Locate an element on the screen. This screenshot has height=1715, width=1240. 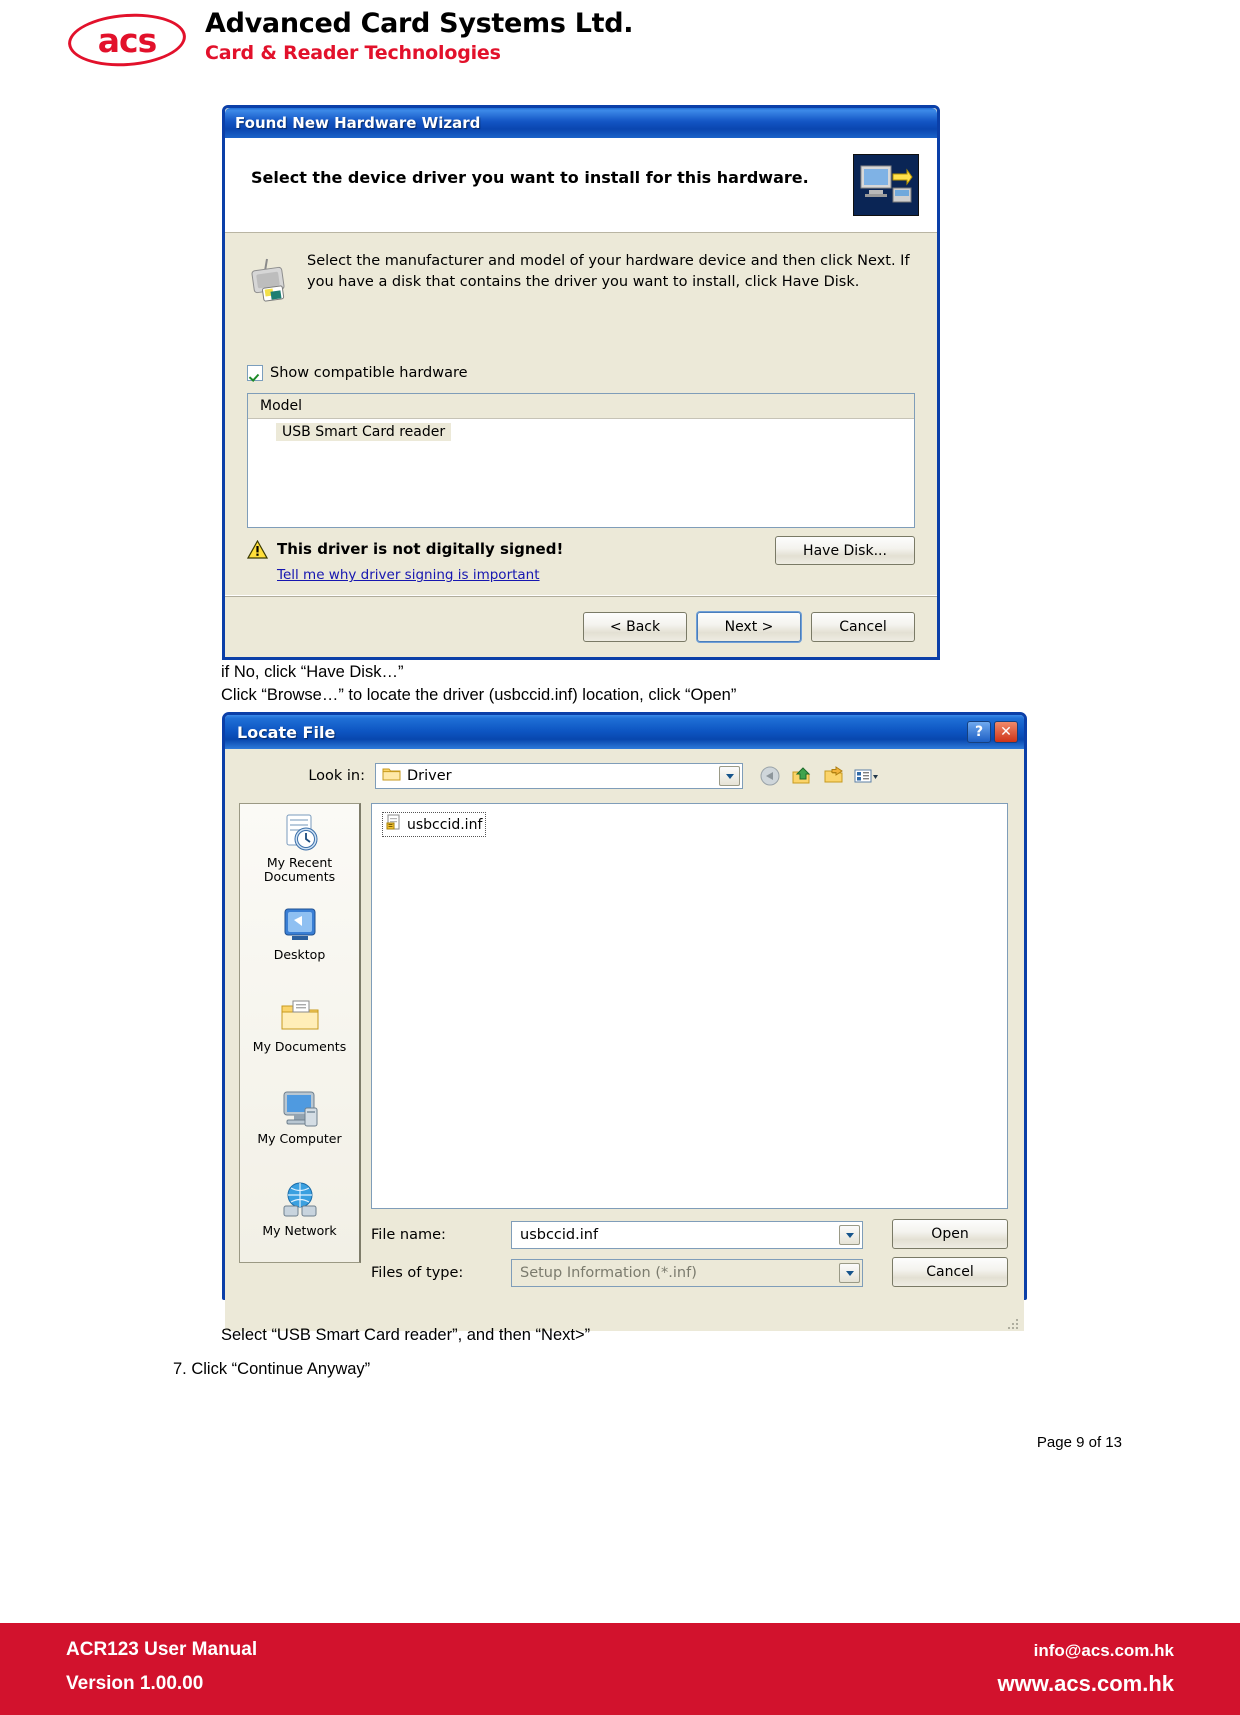
locate-cancel-button: Cancel is located at coordinates (950, 1272).